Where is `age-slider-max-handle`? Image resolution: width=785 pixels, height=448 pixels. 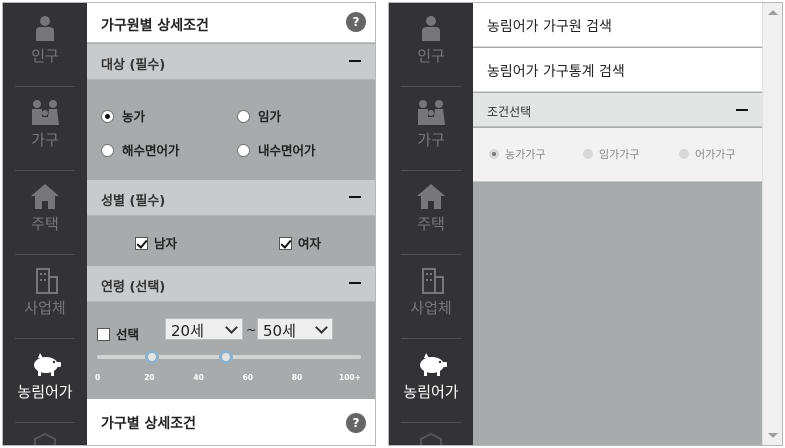 age-slider-max-handle is located at coordinates (226, 357).